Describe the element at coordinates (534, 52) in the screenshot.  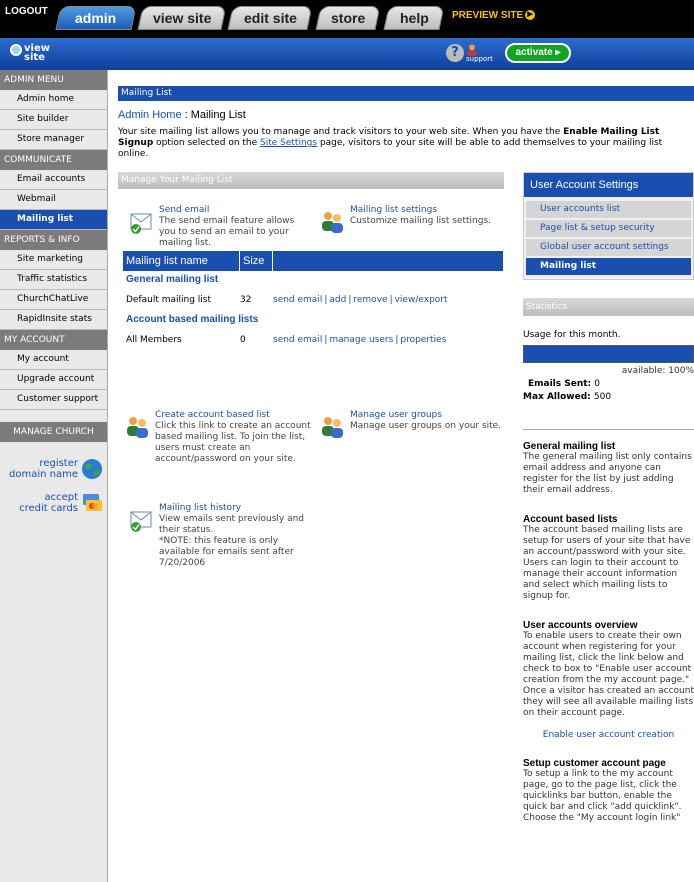
I see `activate-label: activate` at that location.